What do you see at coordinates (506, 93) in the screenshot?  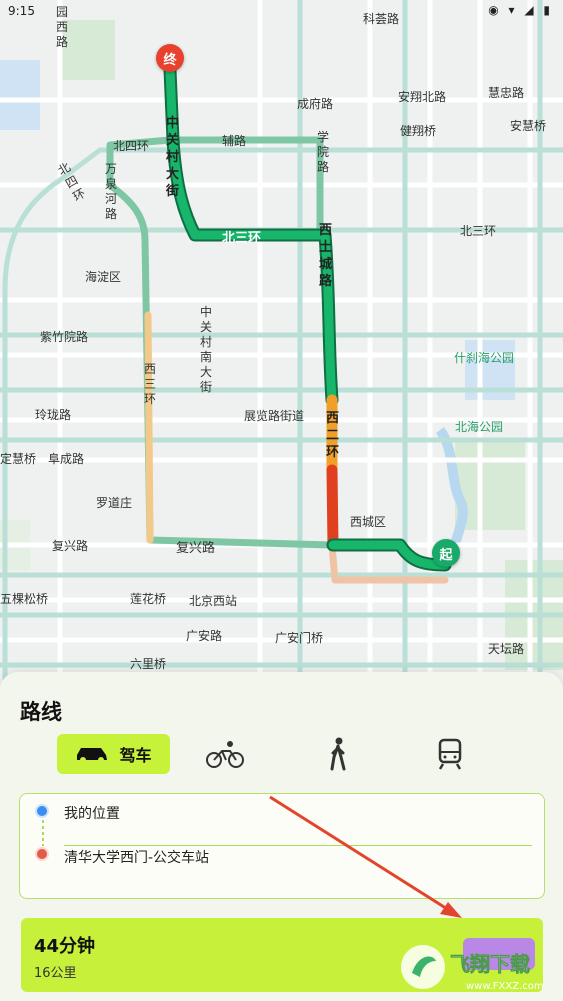 I see `road-label: 慧忠路` at bounding box center [506, 93].